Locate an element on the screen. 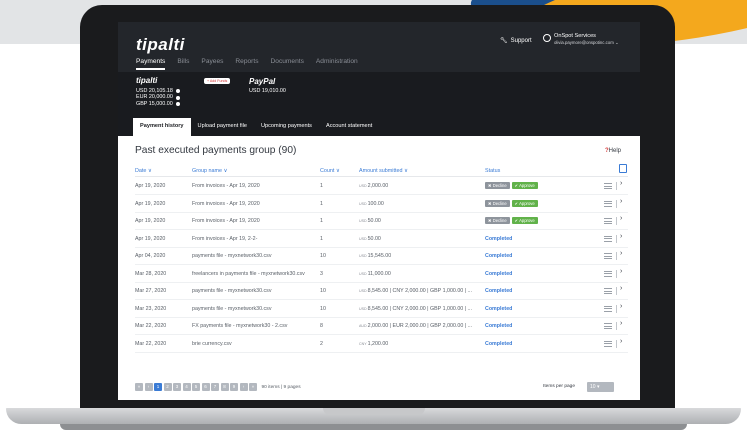 This screenshot has width=747, height=438. wrench-icon: 🔧︎ is located at coordinates (504, 41).